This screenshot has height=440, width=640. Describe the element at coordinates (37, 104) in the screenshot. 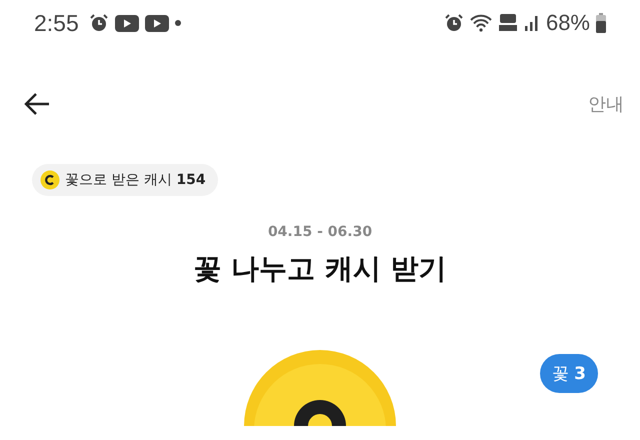

I see `back-arrow-icon` at that location.